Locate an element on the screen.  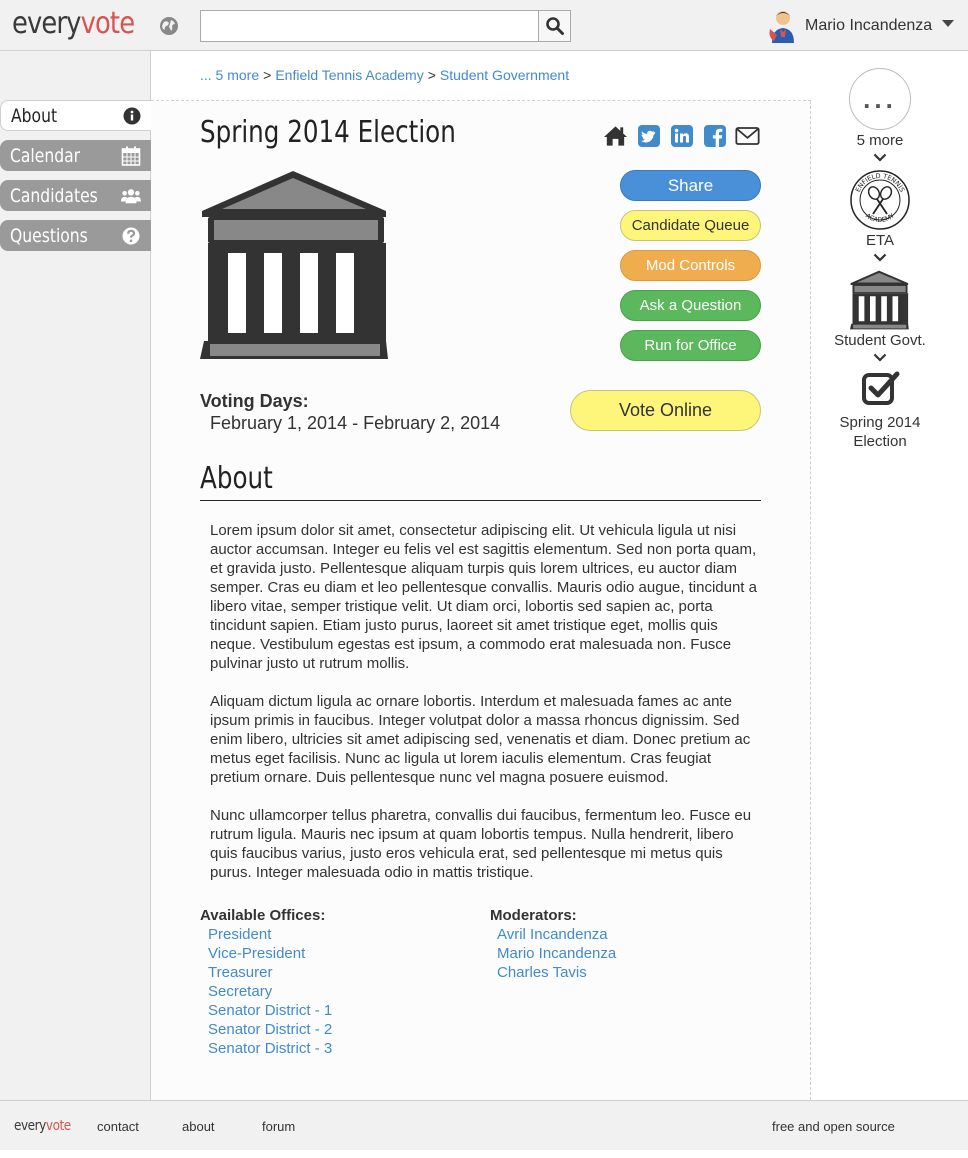
sidebar-item-about: About is located at coordinates (76, 115).